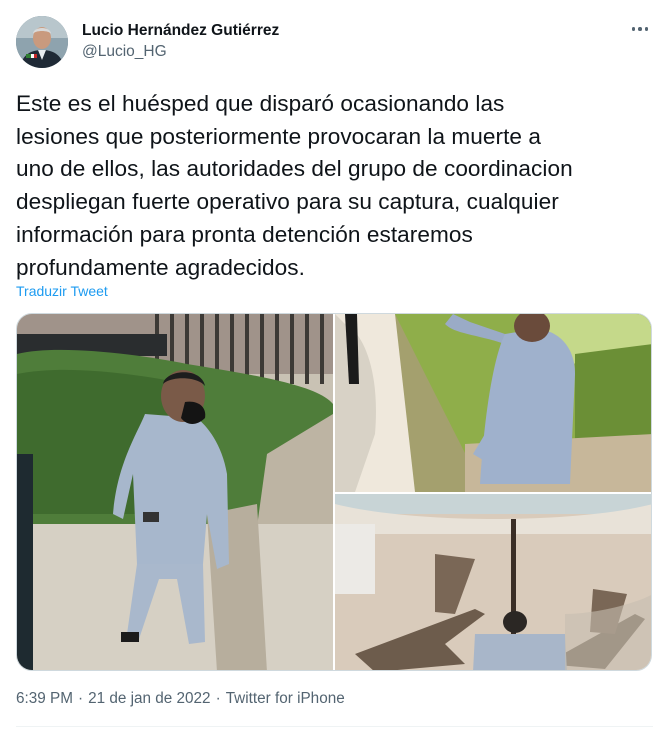 The width and height of the screenshot is (669, 732). What do you see at coordinates (62, 291) in the screenshot?
I see `translate-tweet-link: Traduzir Tweet` at bounding box center [62, 291].